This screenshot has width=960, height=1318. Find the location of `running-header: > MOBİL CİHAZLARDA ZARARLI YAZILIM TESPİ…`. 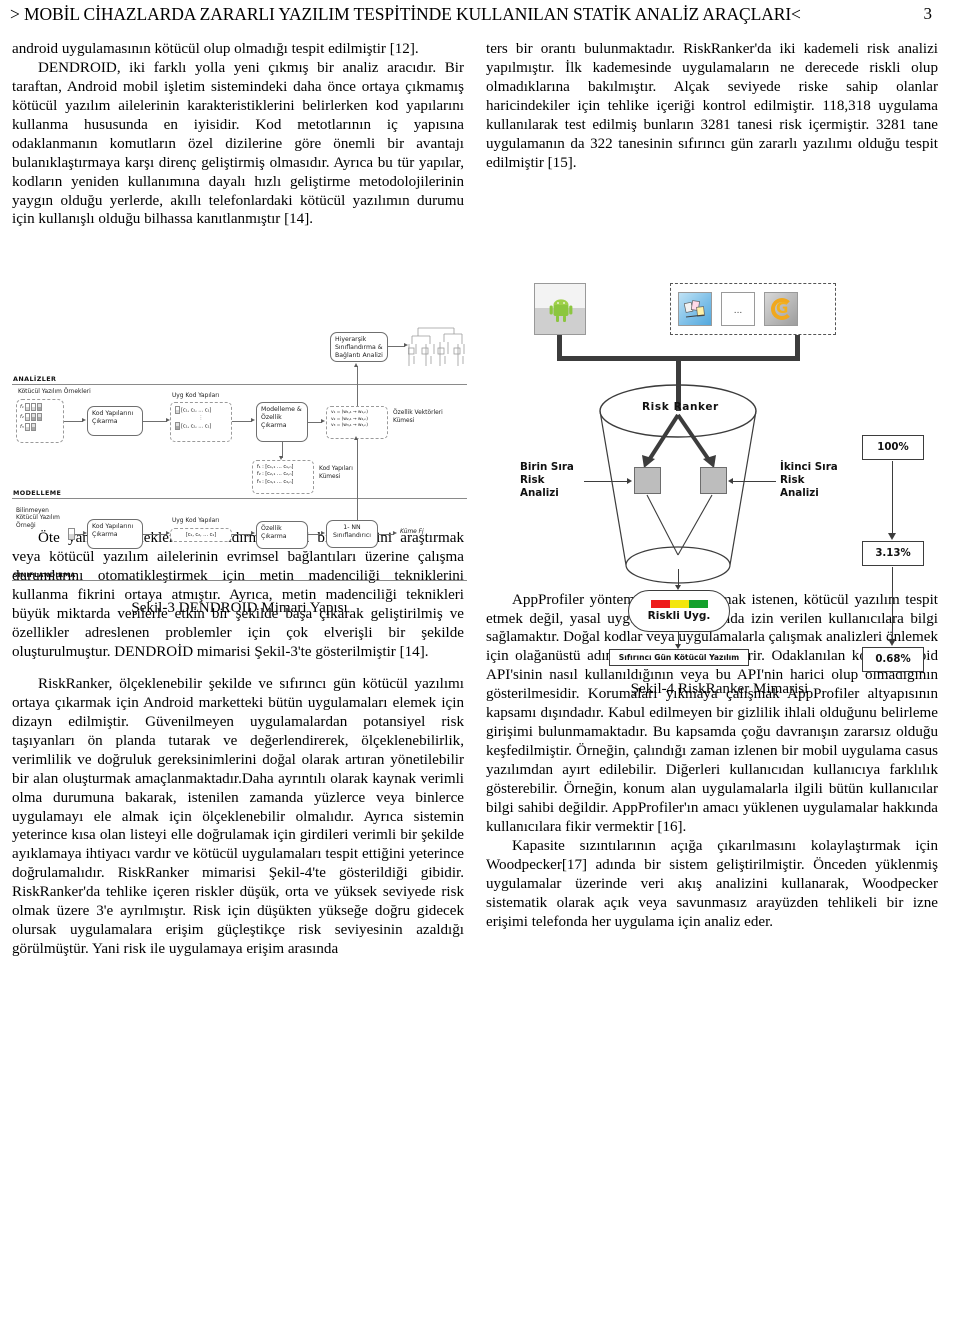

running-header: > MOBİL CİHAZLARDA ZARARLI YAZILIM TESPİ… is located at coordinates (480, 17).